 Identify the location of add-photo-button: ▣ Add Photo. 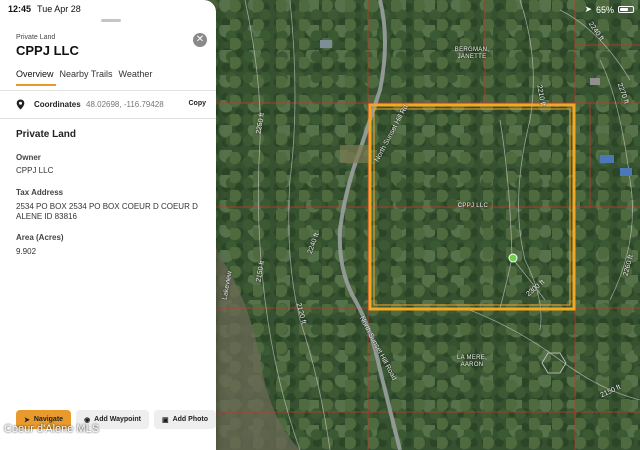
(184, 419).